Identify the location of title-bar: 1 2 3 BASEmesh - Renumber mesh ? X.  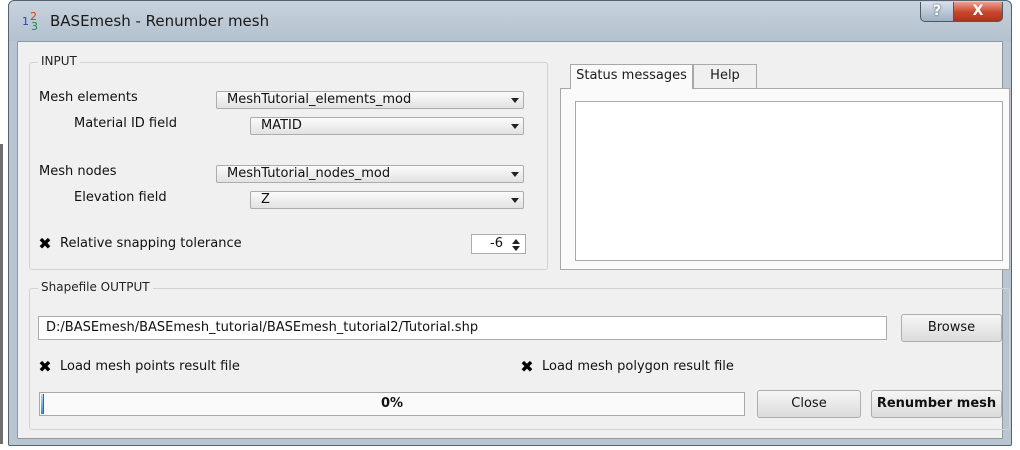
(510, 21).